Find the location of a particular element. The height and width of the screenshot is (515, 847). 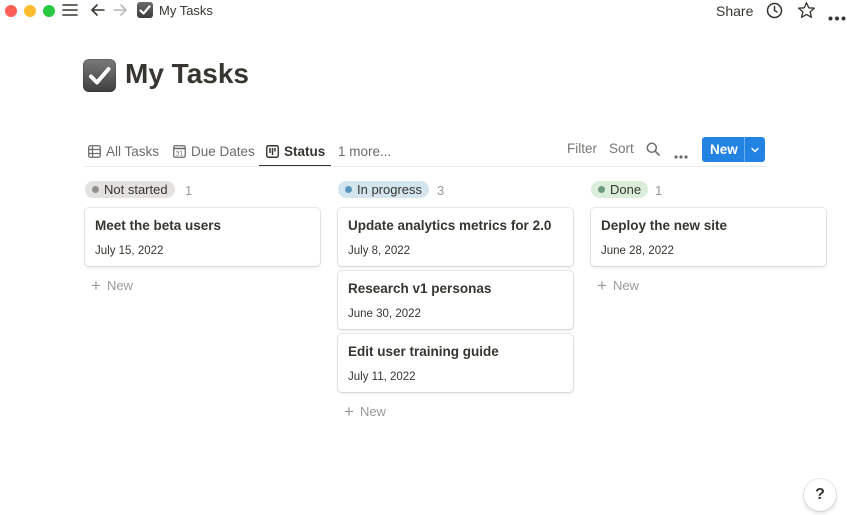

status-label: Not started is located at coordinates (136, 189).